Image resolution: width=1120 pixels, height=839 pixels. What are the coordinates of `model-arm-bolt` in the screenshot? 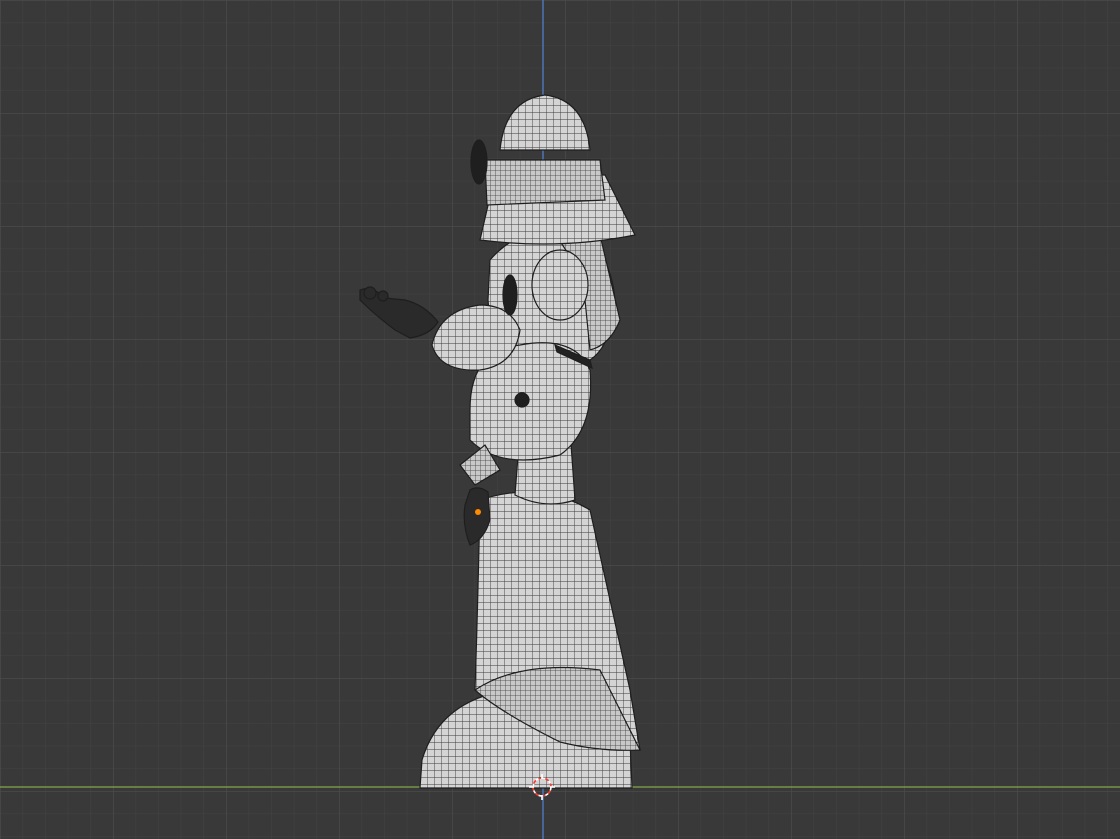 It's located at (522, 400).